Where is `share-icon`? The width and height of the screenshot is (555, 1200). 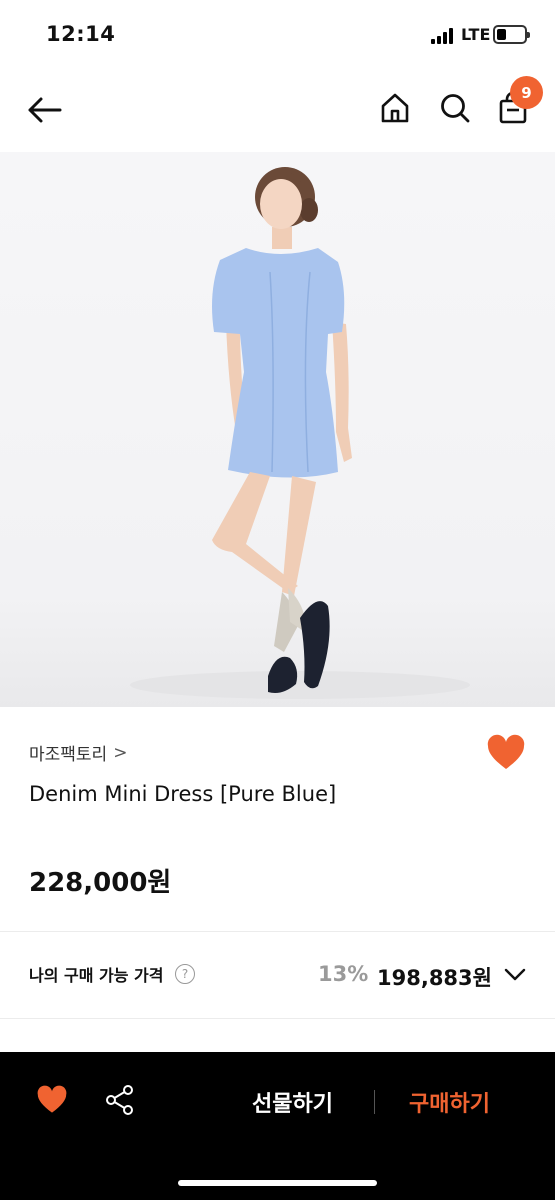
share-icon is located at coordinates (119, 1100).